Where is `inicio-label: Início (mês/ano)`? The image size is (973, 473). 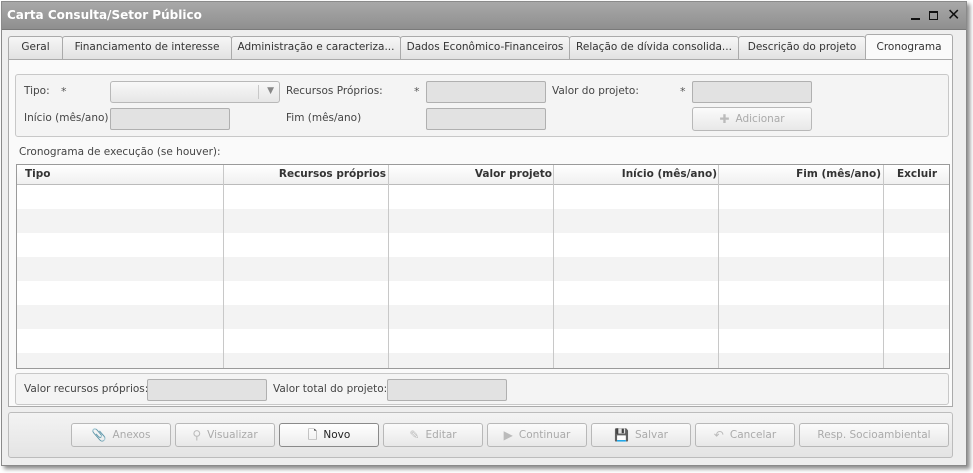 inicio-label: Início (mês/ano) is located at coordinates (66, 118).